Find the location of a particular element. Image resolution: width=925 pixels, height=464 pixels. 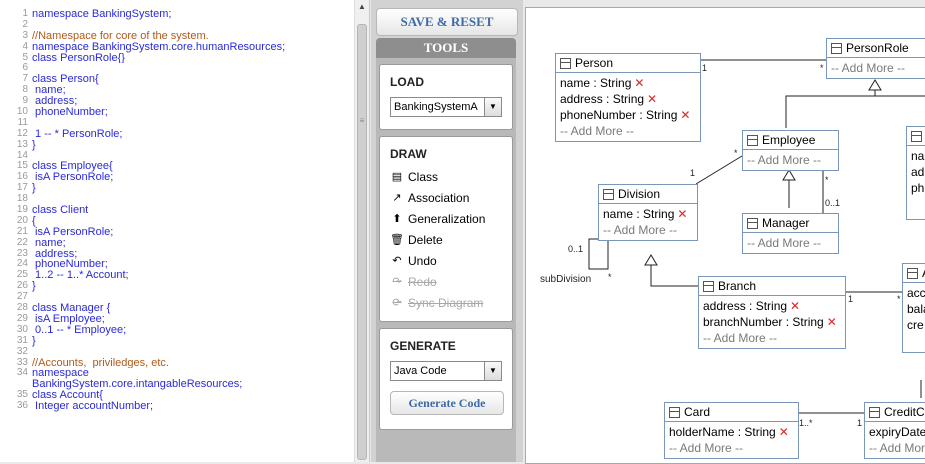

code-line: 18 is located at coordinates (177, 199).